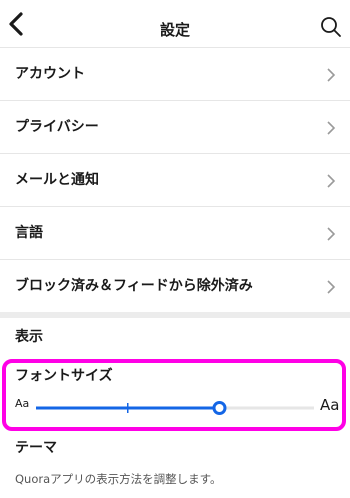 The image size is (350, 498). Describe the element at coordinates (57, 180) in the screenshot. I see `menu-item-label: メールと通知` at that location.